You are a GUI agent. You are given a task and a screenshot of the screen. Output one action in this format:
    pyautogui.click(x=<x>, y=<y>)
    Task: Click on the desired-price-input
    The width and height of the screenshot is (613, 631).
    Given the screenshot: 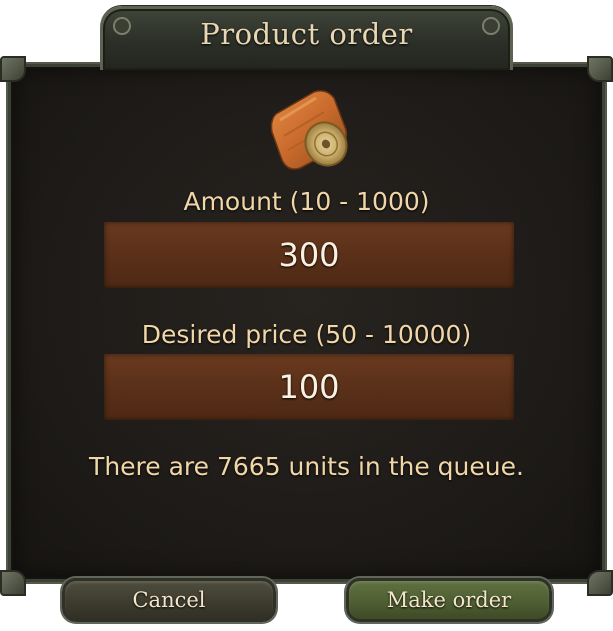 What is the action you would take?
    pyautogui.click(x=309, y=387)
    